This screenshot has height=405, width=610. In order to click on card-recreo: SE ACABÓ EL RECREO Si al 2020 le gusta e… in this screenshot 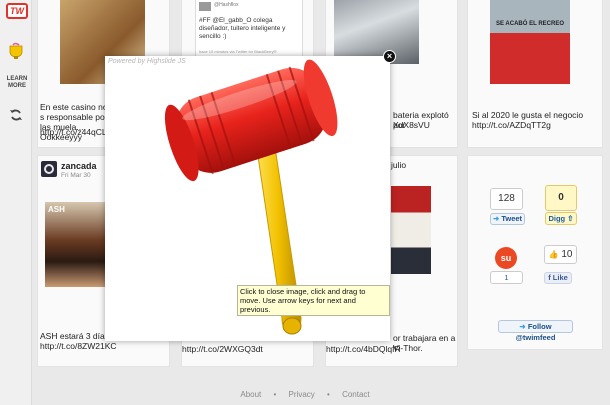, I will do `click(535, 74)`.